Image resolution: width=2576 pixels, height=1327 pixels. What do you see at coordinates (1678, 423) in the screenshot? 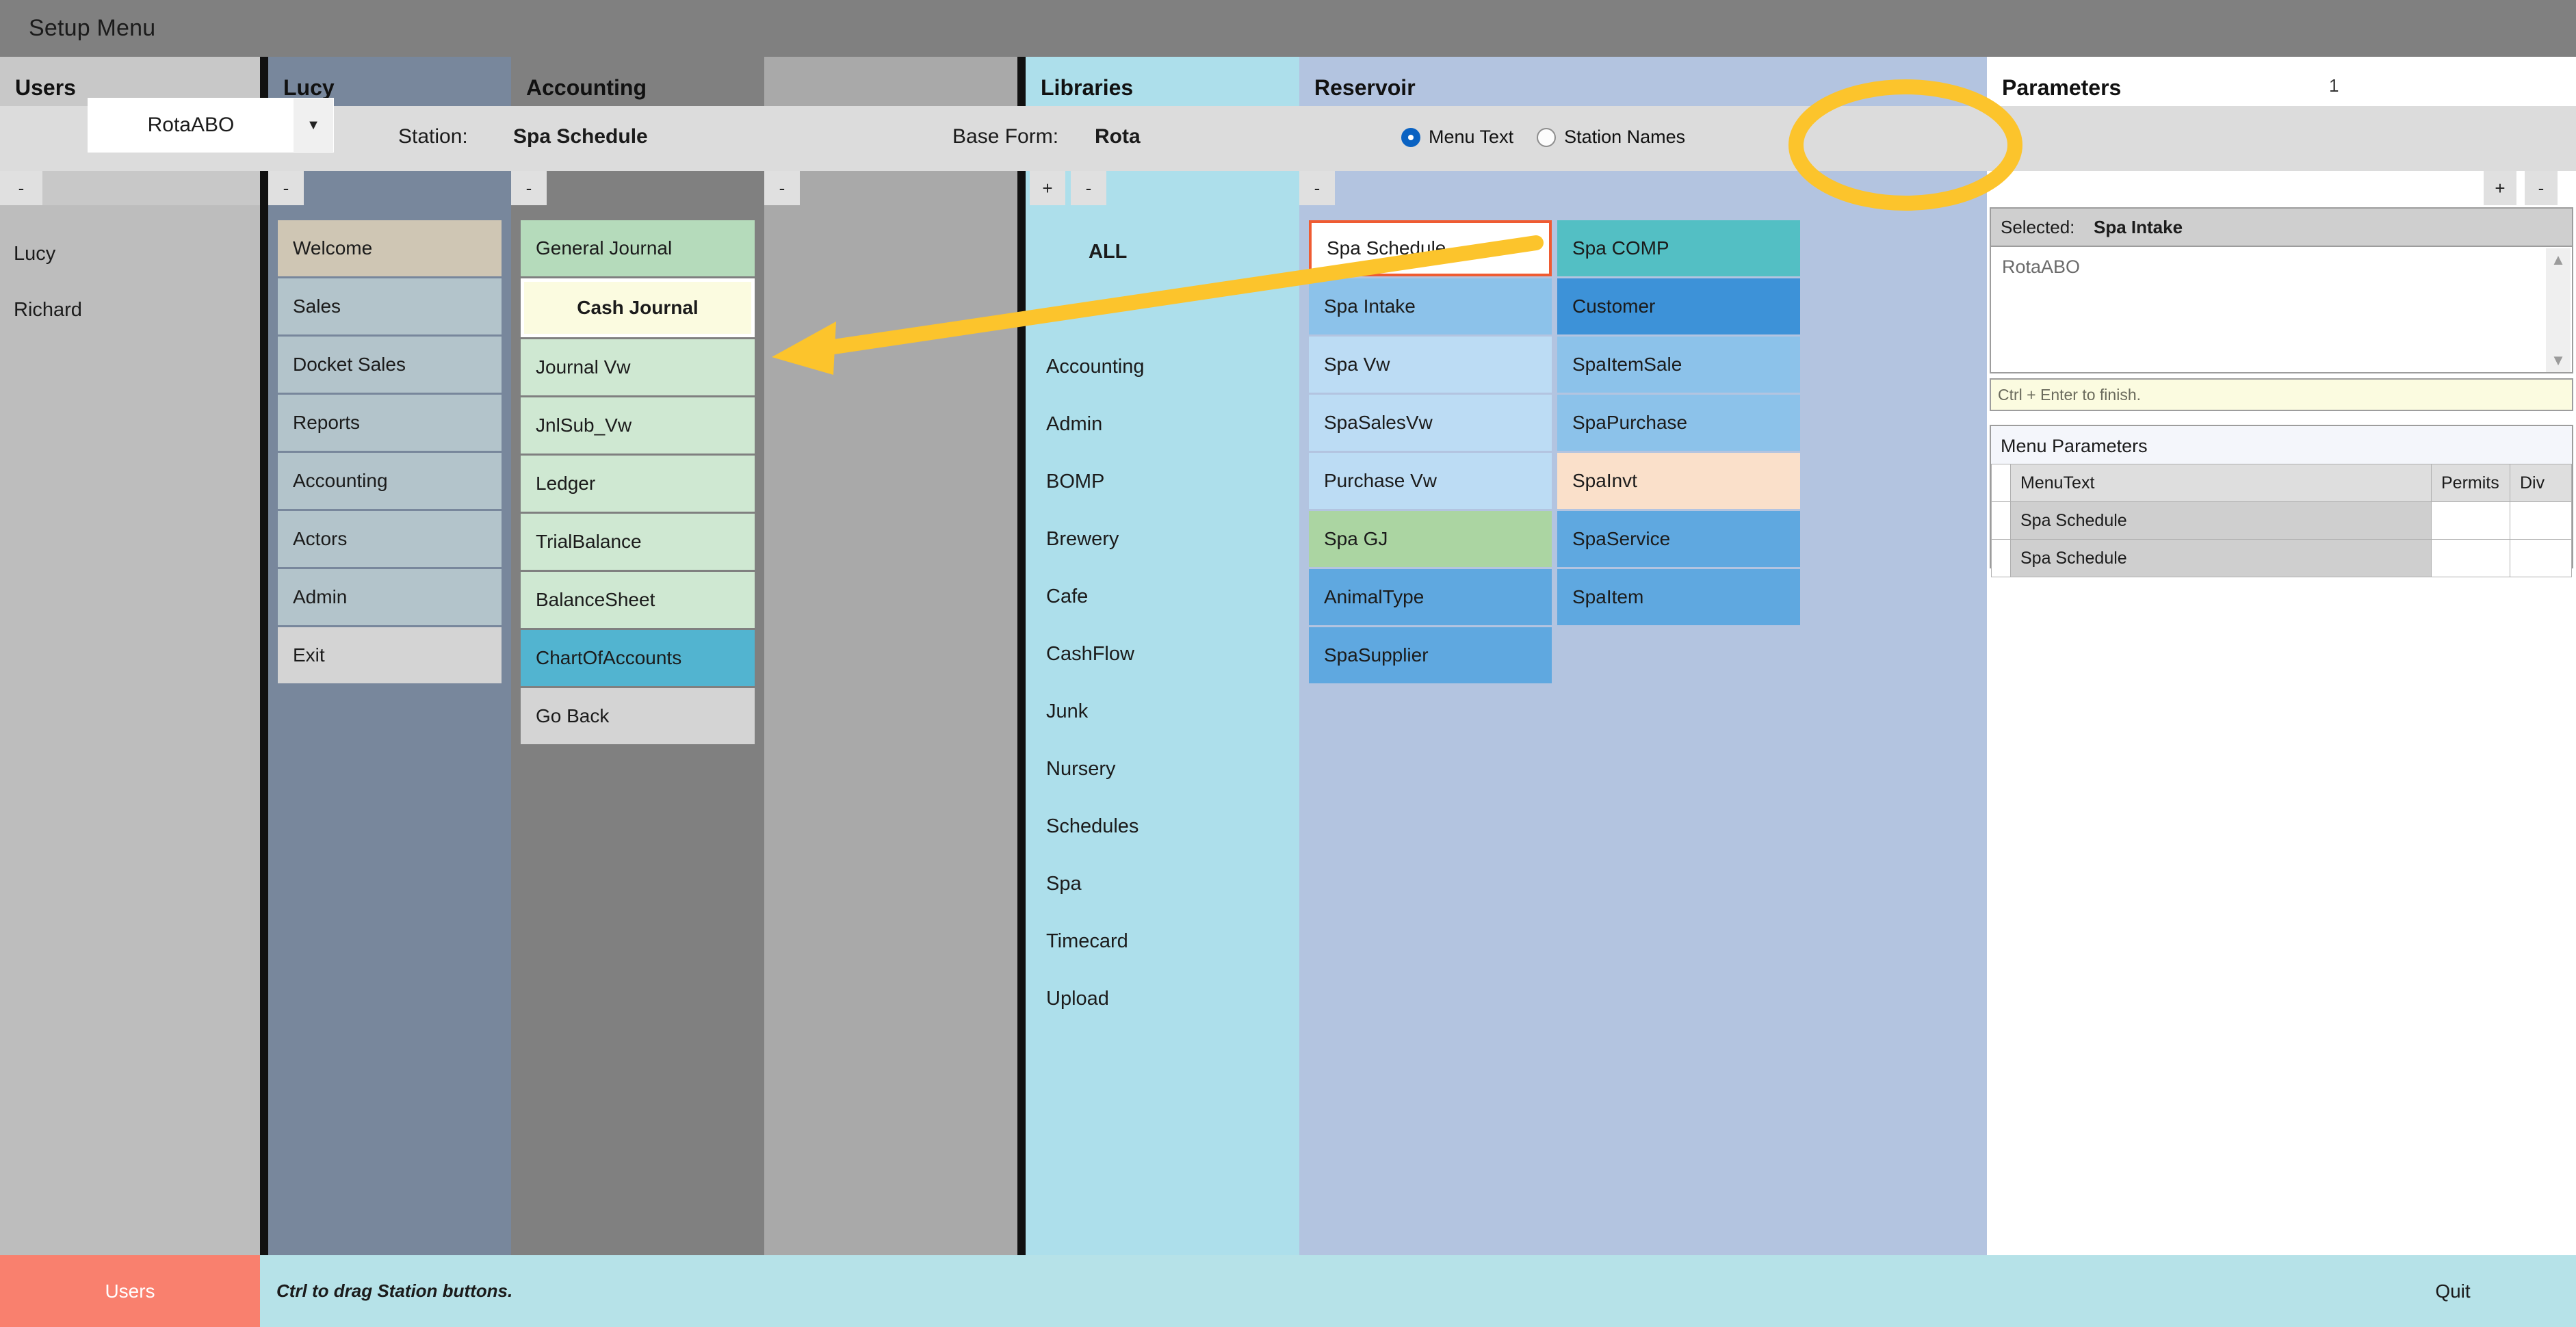
I see `reservoir-tile: SpaPurchase` at bounding box center [1678, 423].